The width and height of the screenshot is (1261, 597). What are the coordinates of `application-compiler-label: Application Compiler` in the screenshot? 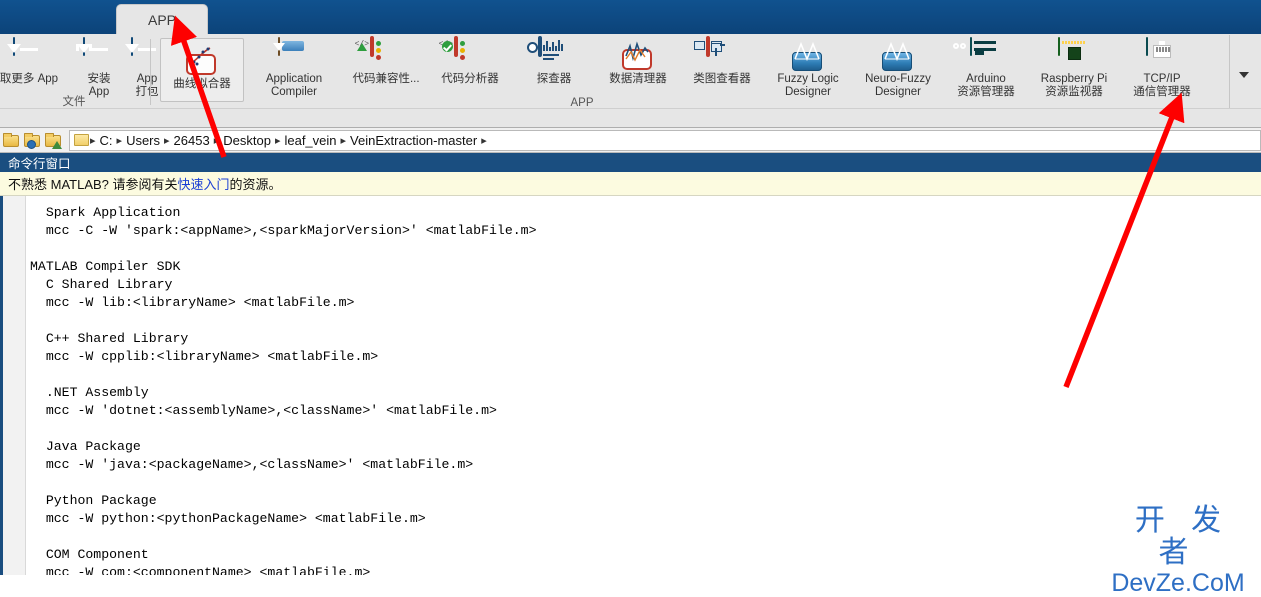 It's located at (294, 85).